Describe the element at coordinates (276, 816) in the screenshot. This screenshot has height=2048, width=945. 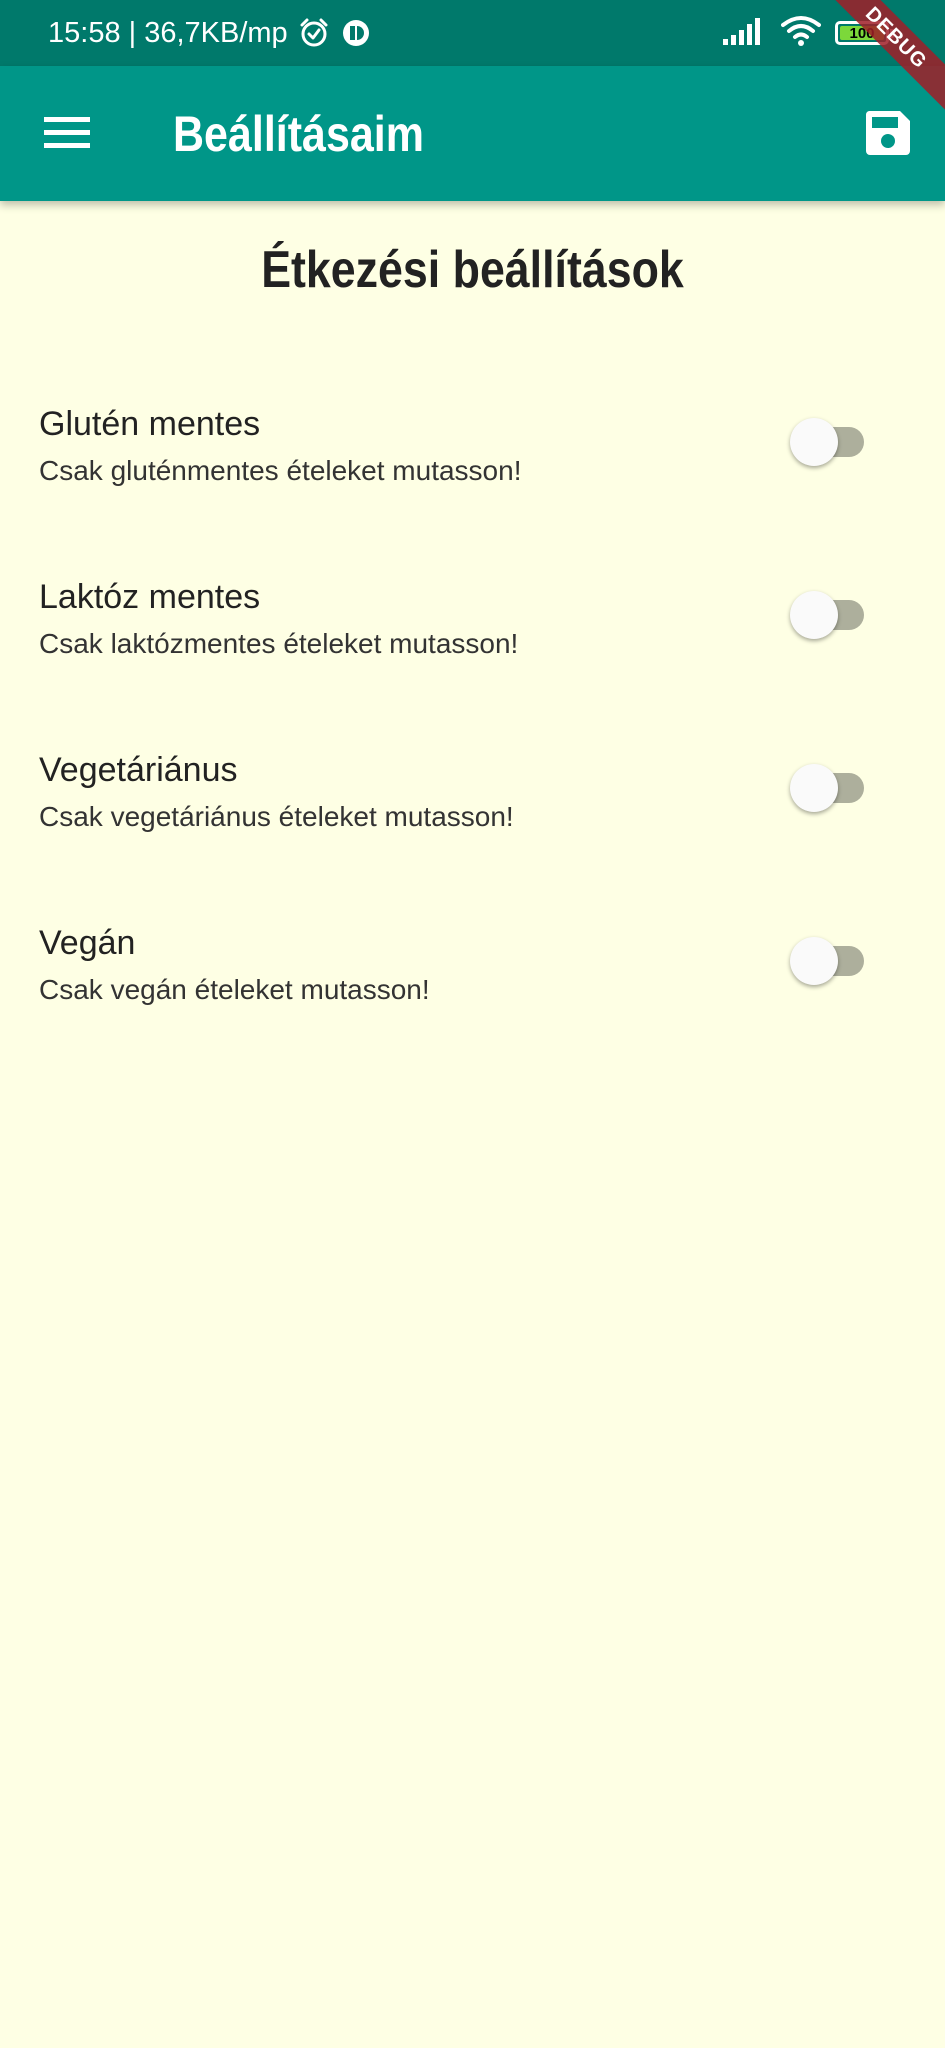
I see `setting-subtitle: Csak vegetáriánus ételeket mutasson!` at that location.